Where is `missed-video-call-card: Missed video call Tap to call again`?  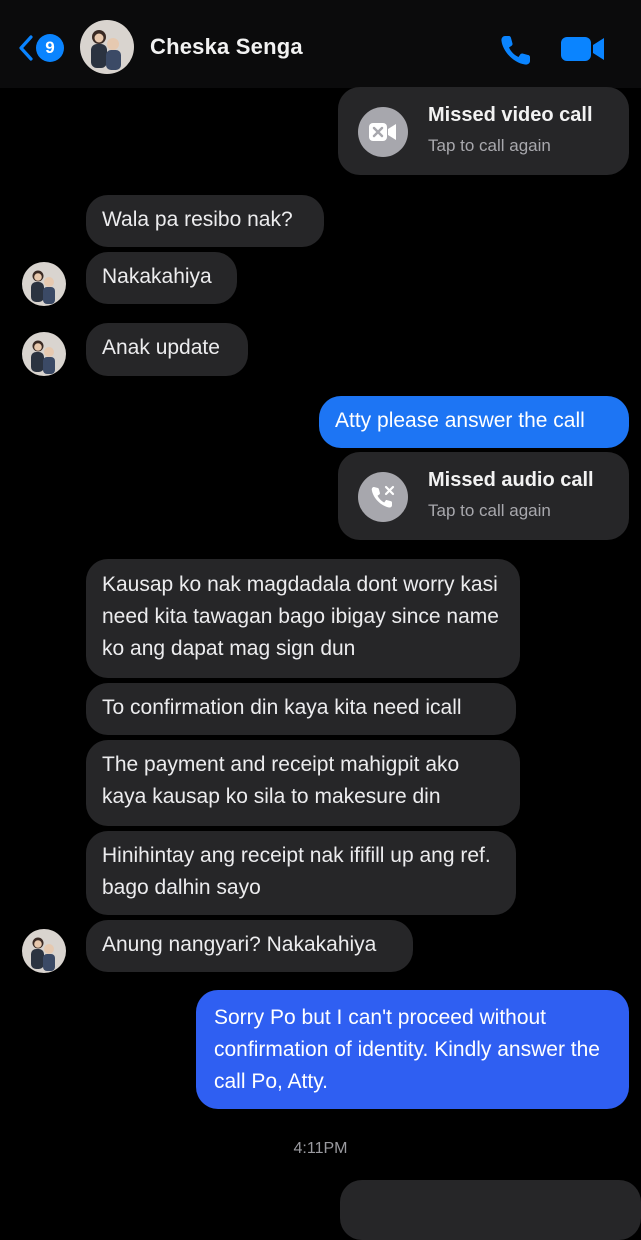 missed-video-call-card: Missed video call Tap to call again is located at coordinates (483, 131).